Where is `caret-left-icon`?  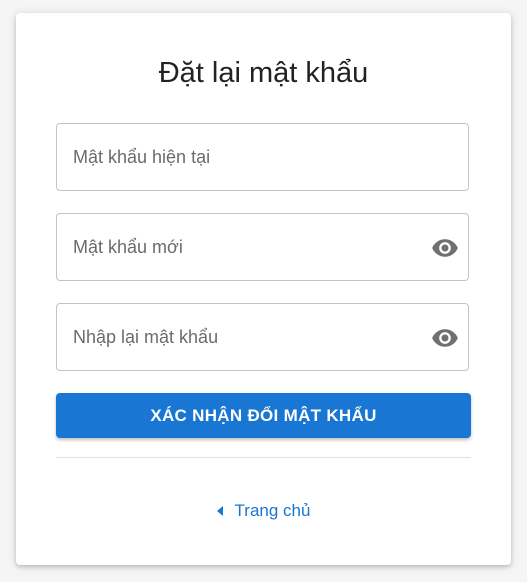 caret-left-icon is located at coordinates (219, 510).